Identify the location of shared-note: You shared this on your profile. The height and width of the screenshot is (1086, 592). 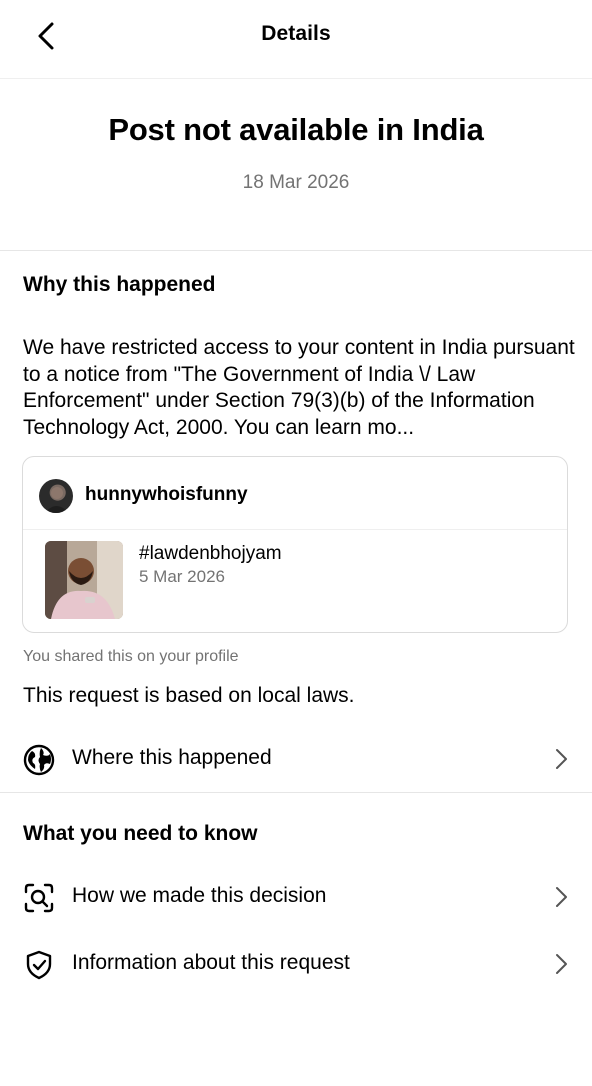
(131, 656).